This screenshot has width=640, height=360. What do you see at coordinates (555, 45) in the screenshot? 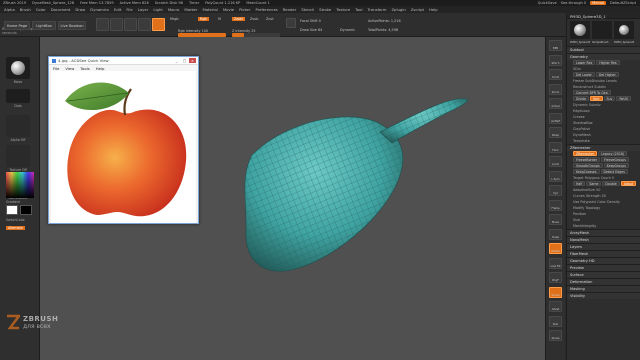
I see `shelf-bpr-button: BPR` at bounding box center [555, 45].